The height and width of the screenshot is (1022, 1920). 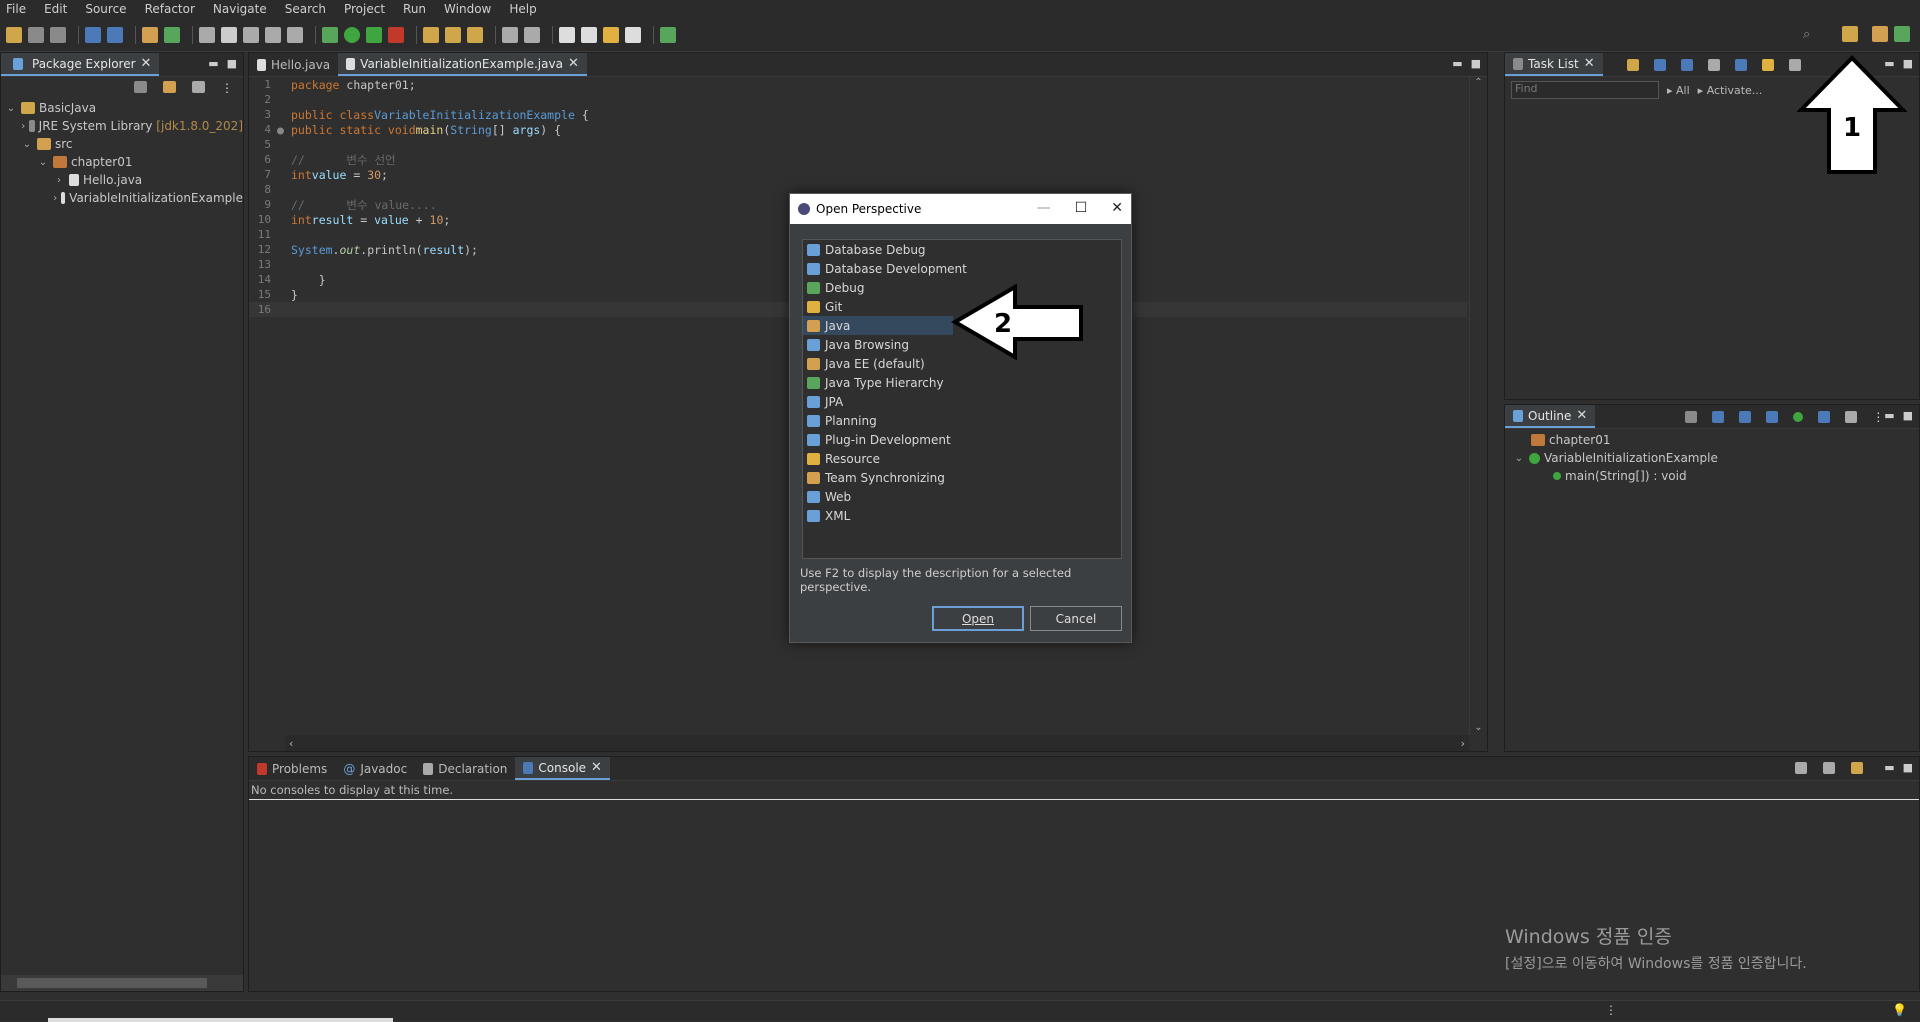 I want to click on skip-breakpoints-icon, so click(x=115, y=34).